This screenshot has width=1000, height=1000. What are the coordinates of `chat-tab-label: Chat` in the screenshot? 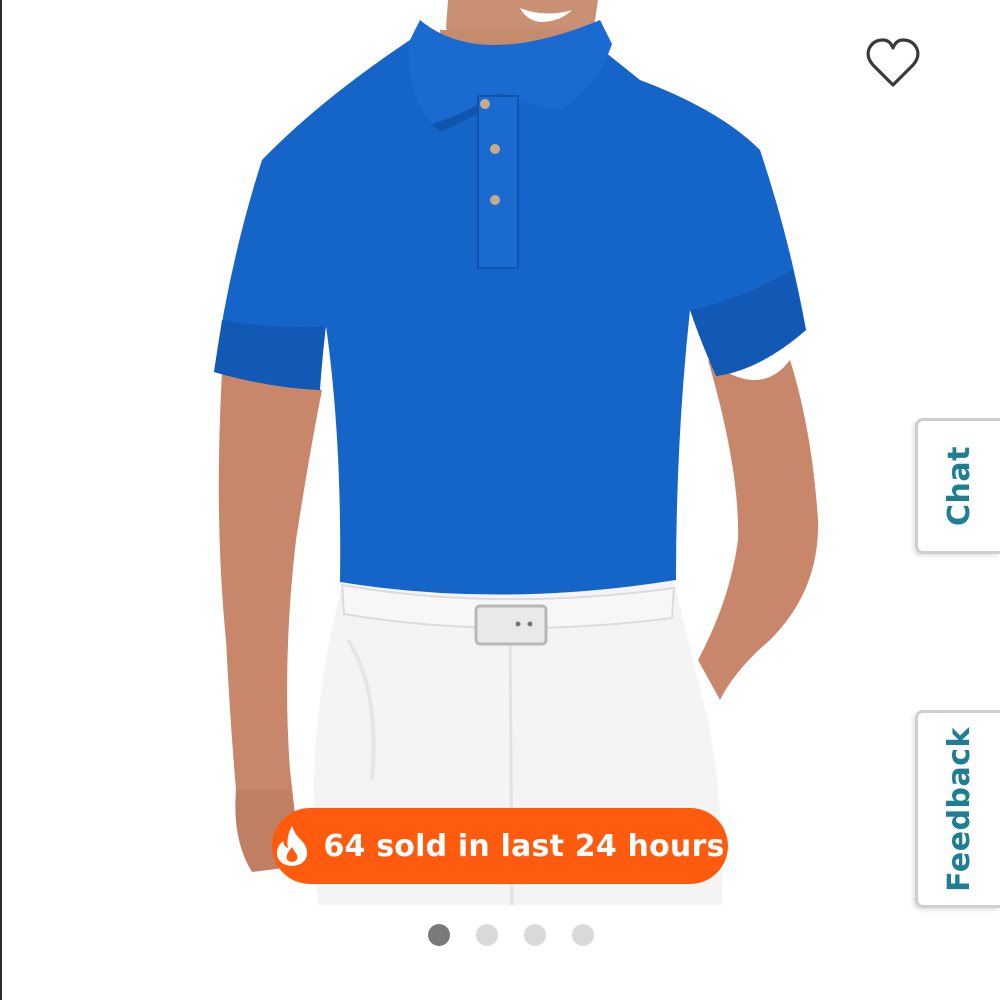 It's located at (959, 486).